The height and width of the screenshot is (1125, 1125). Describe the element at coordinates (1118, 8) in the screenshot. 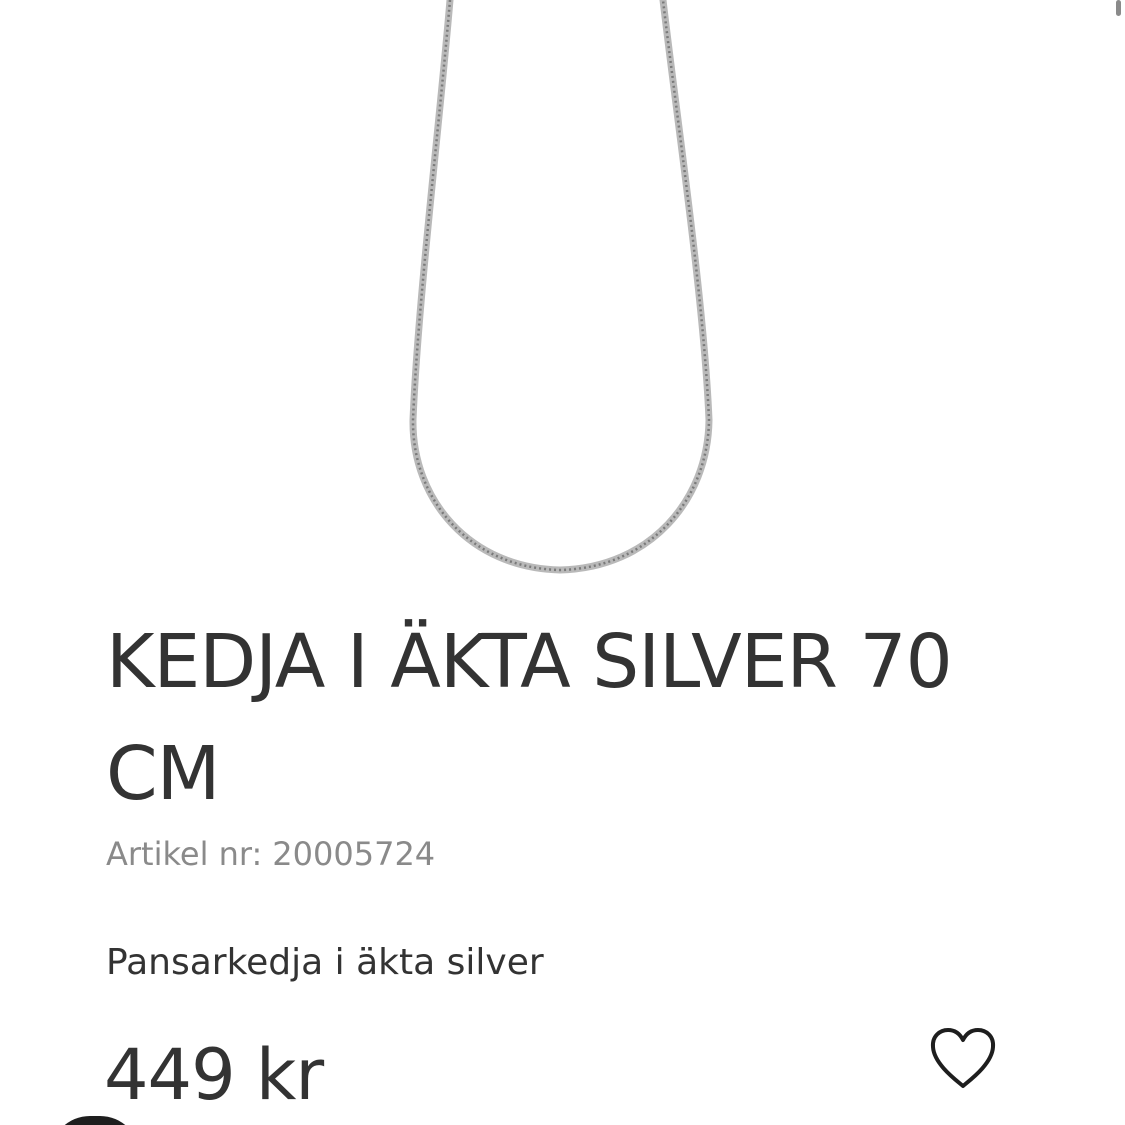

I see `scrollbar` at that location.